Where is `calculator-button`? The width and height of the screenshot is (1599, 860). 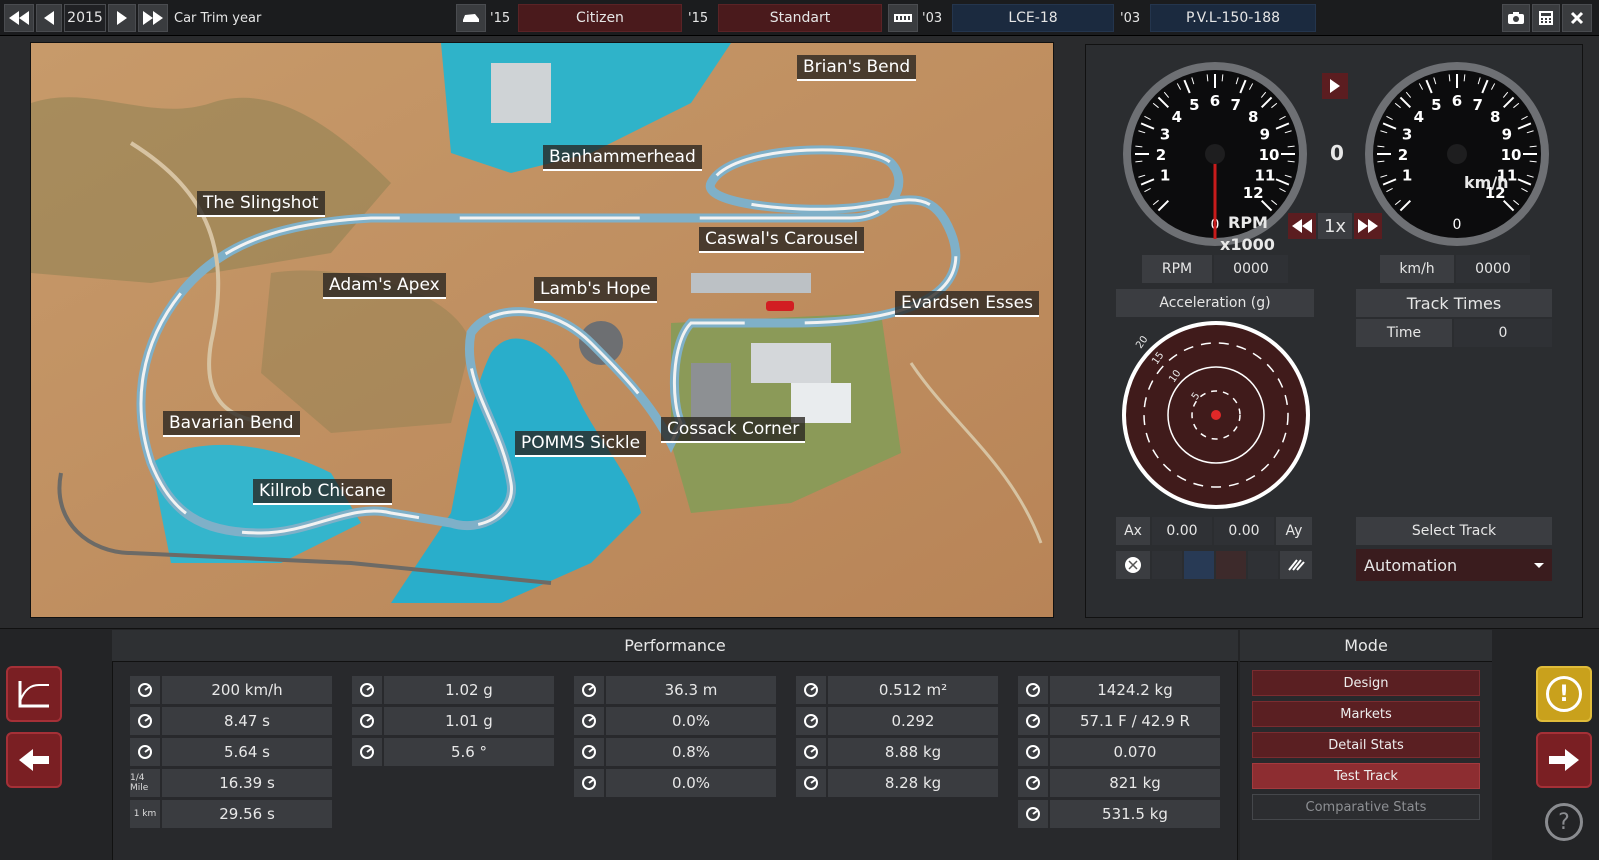
calculator-button is located at coordinates (1546, 18).